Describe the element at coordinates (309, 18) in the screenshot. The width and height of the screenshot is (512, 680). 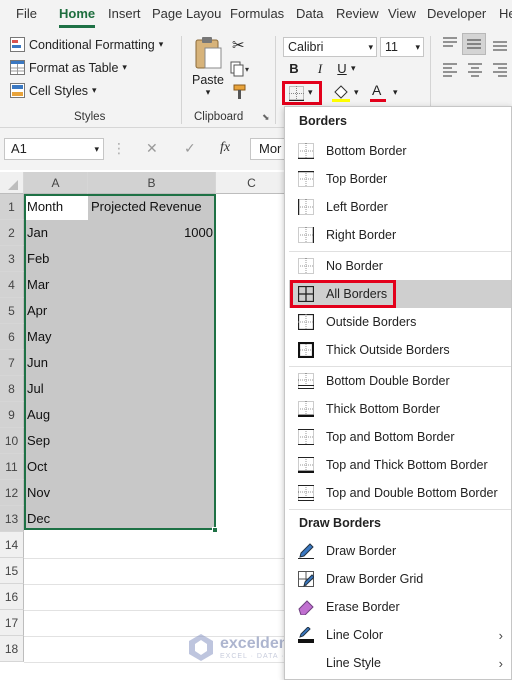
I see `tab-data: Data` at that location.